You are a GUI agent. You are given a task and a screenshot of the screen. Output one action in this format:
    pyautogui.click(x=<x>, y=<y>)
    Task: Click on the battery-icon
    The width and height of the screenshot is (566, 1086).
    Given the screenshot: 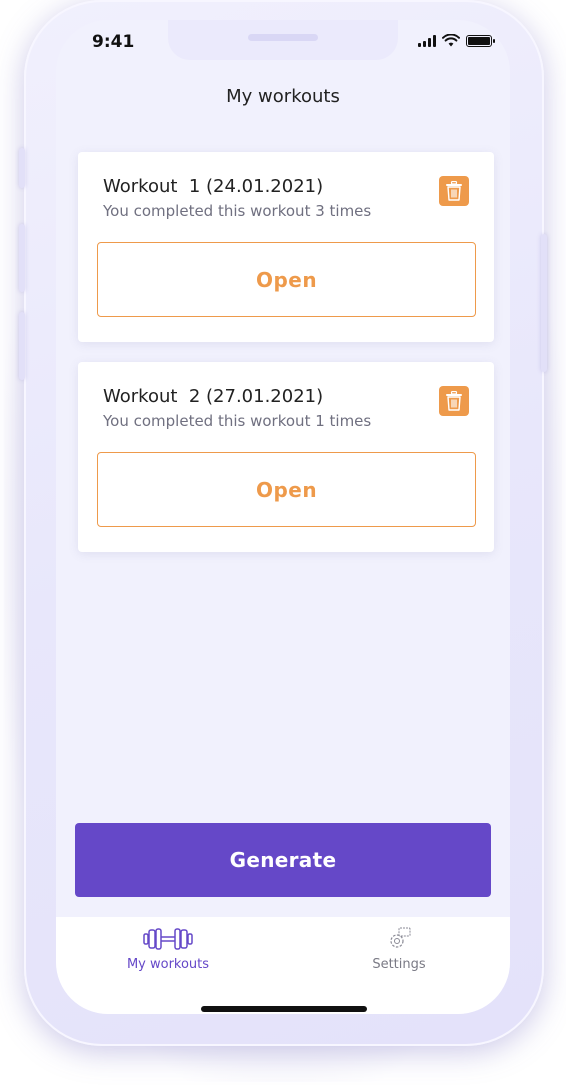 What is the action you would take?
    pyautogui.click(x=480, y=40)
    